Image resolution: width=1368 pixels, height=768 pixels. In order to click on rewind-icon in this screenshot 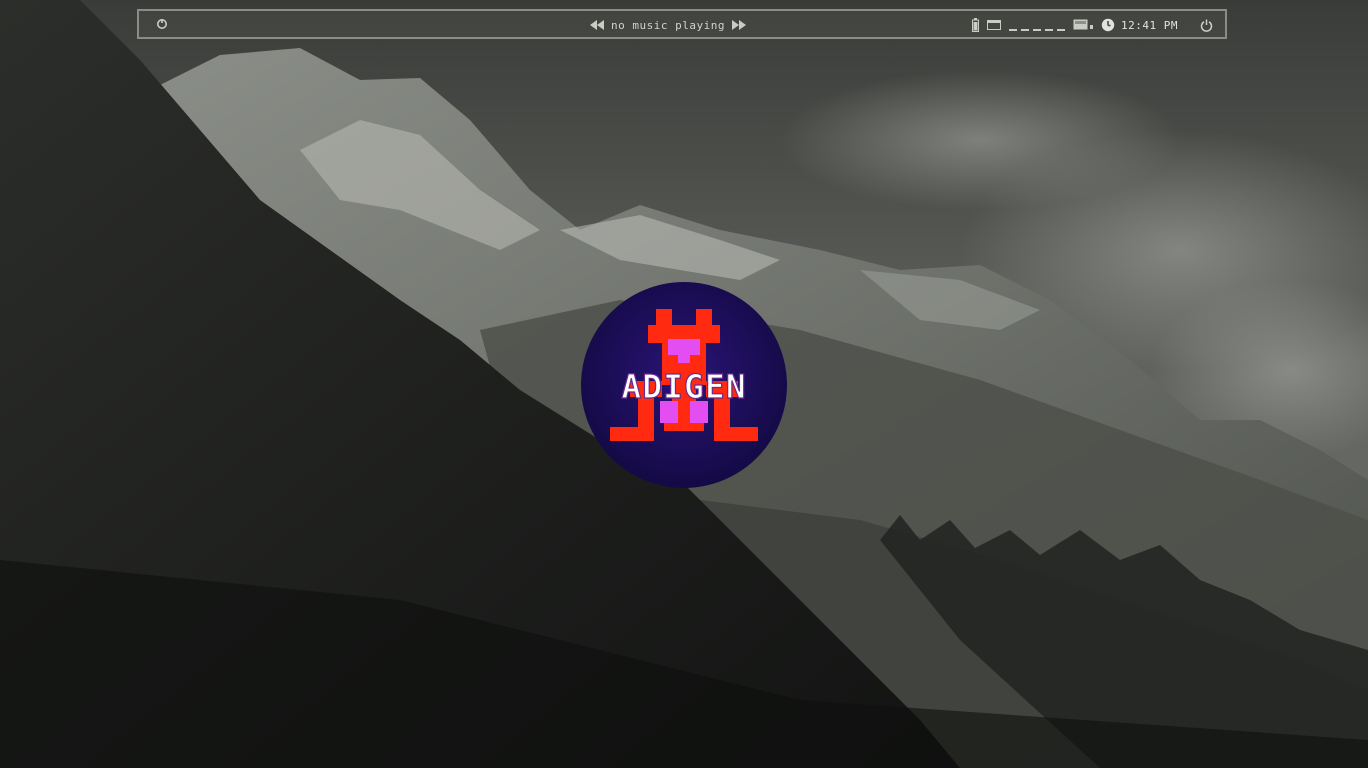, I will do `click(597, 25)`.